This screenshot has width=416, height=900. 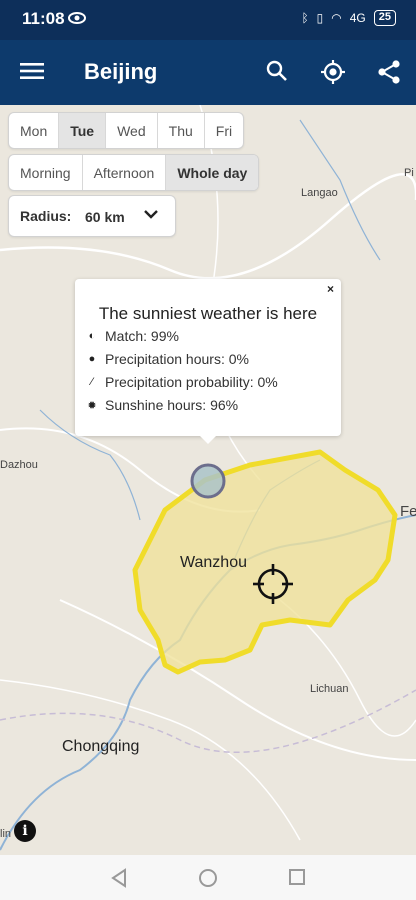 What do you see at coordinates (389, 72) in the screenshot?
I see `share-icon` at bounding box center [389, 72].